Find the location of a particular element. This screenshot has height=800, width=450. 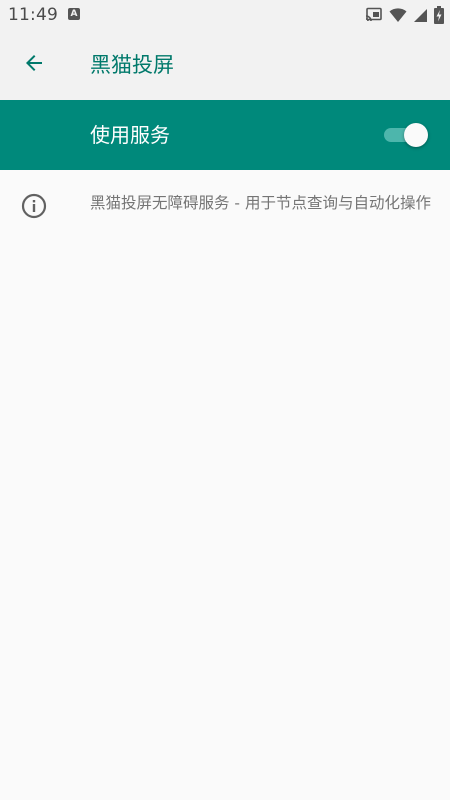

notification-icon: A is located at coordinates (74, 14).